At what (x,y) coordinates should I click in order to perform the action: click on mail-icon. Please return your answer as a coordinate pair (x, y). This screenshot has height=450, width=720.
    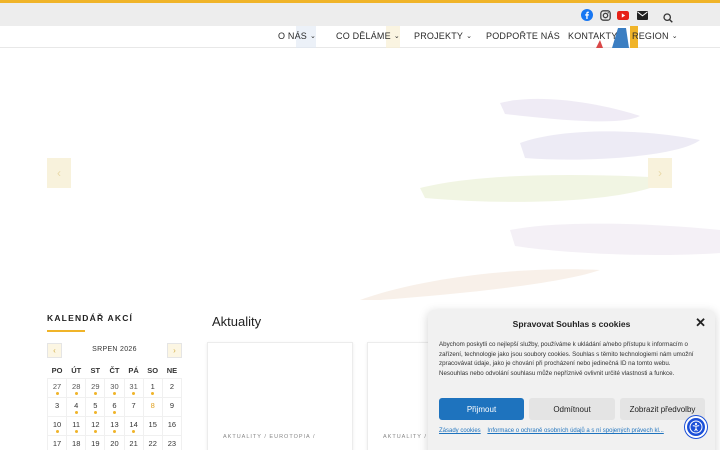
    Looking at the image, I should click on (642, 15).